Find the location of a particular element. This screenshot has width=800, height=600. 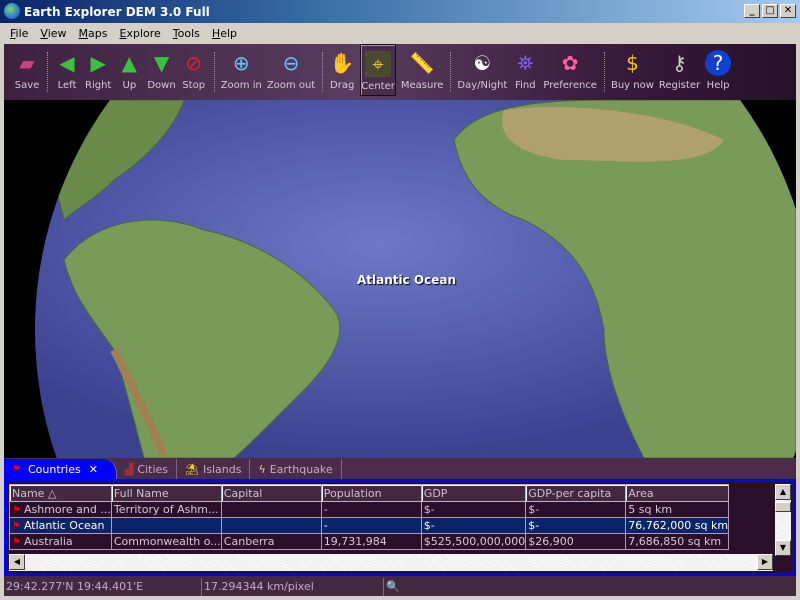

column-header-population: Population is located at coordinates (371, 493).